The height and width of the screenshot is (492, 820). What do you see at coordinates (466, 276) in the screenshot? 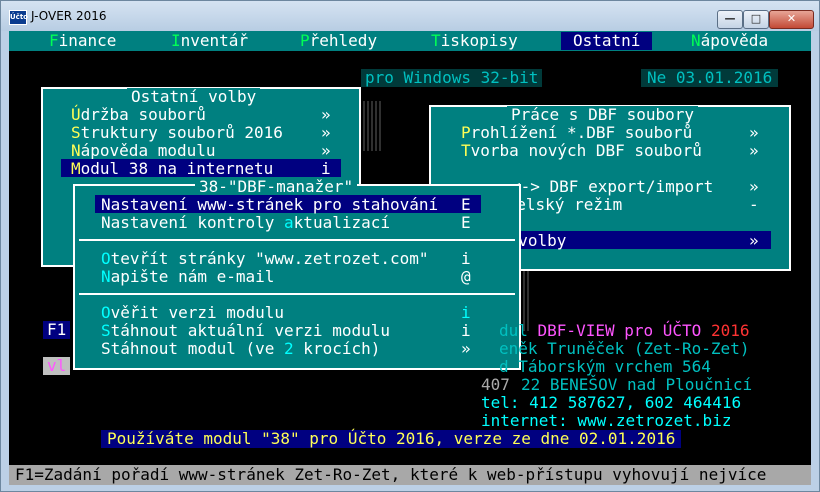
I see `marker-at: @` at bounding box center [466, 276].